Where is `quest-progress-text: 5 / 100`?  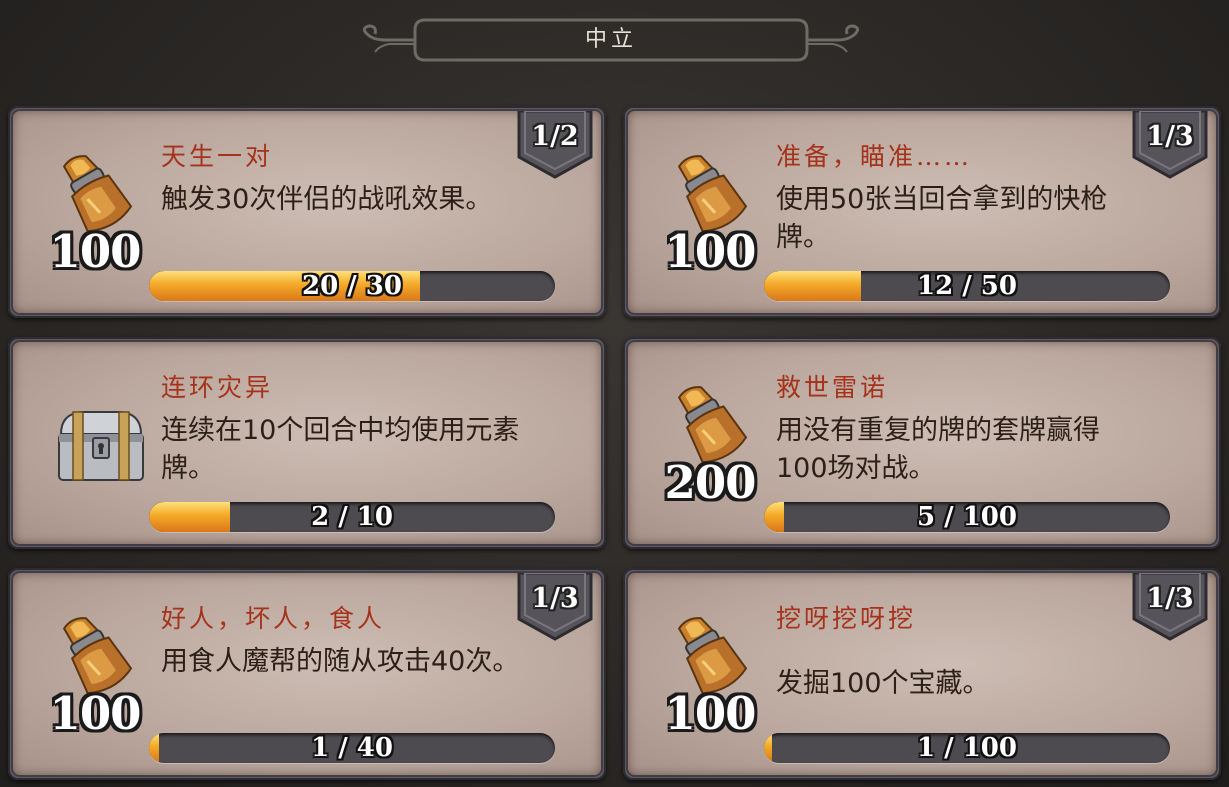 quest-progress-text: 5 / 100 is located at coordinates (967, 517).